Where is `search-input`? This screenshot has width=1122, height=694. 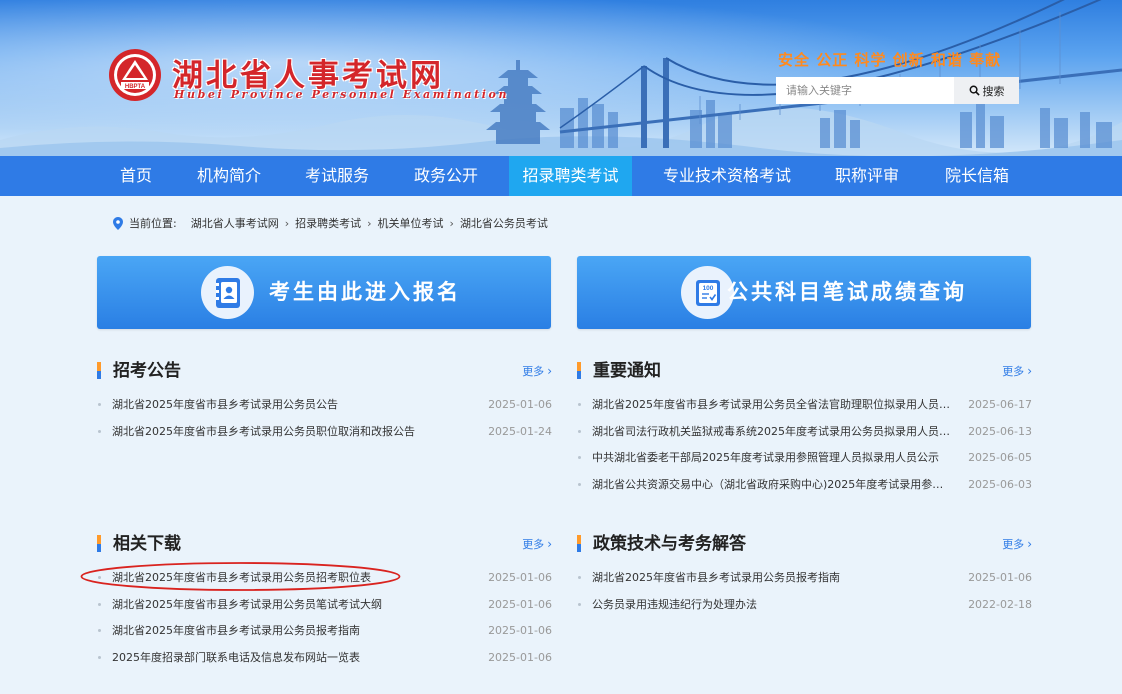
search-input is located at coordinates (865, 90).